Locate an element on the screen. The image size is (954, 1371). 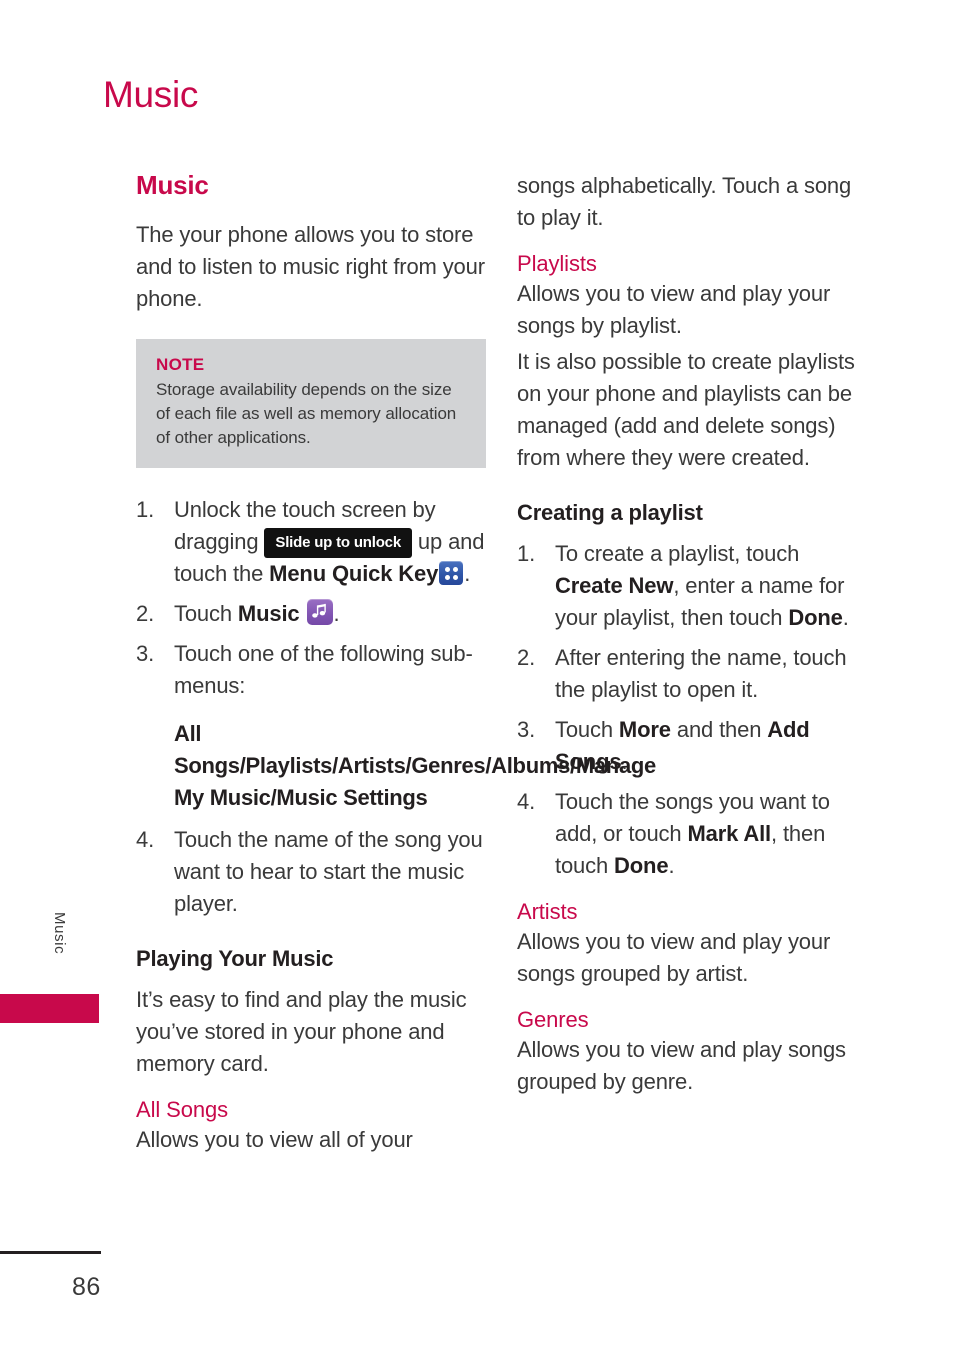
heading-genres: Genres is located at coordinates (553, 1019).